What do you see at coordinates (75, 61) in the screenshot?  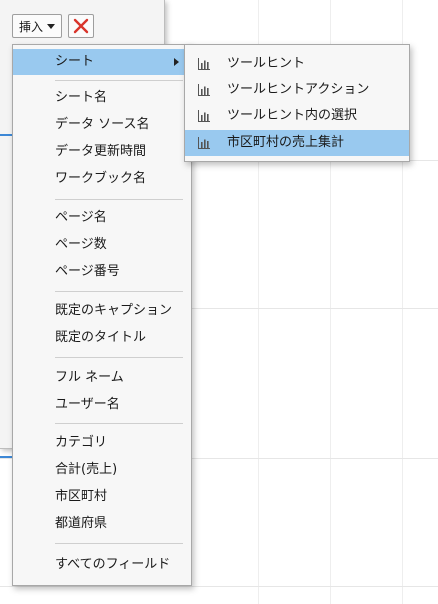 I see `menu-item-label: シート` at bounding box center [75, 61].